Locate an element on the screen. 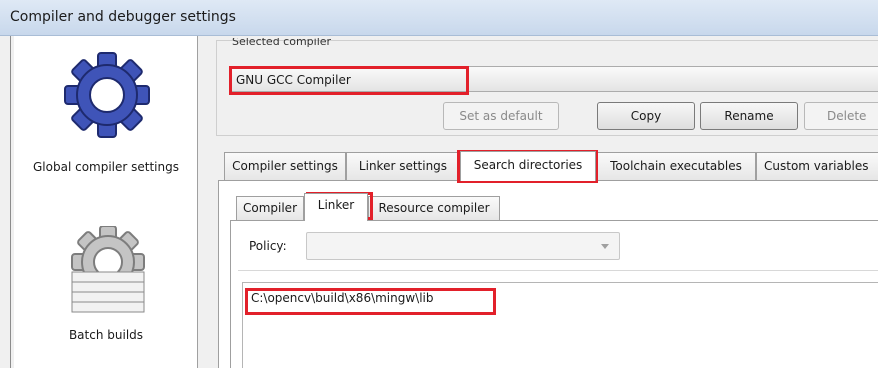 The image size is (878, 368). selected-compiler-label: Selected compiler is located at coordinates (282, 43).